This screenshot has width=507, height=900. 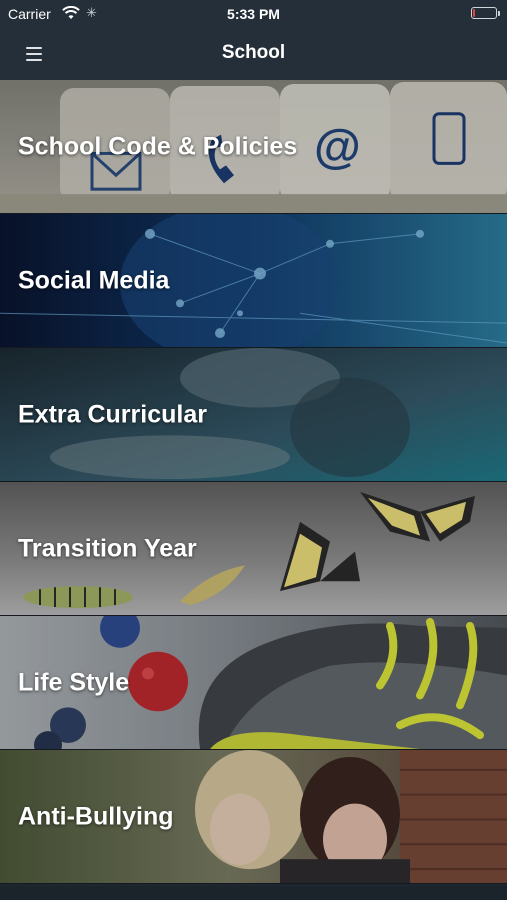 What do you see at coordinates (158, 146) in the screenshot?
I see `category-label: School Code & Policies` at bounding box center [158, 146].